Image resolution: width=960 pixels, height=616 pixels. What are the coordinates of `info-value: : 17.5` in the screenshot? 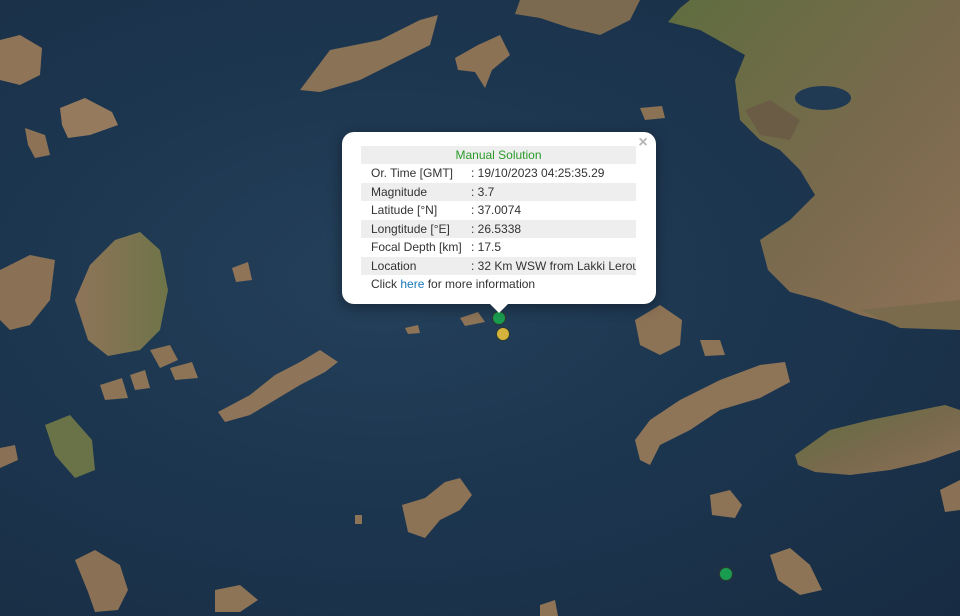 It's located at (486, 247).